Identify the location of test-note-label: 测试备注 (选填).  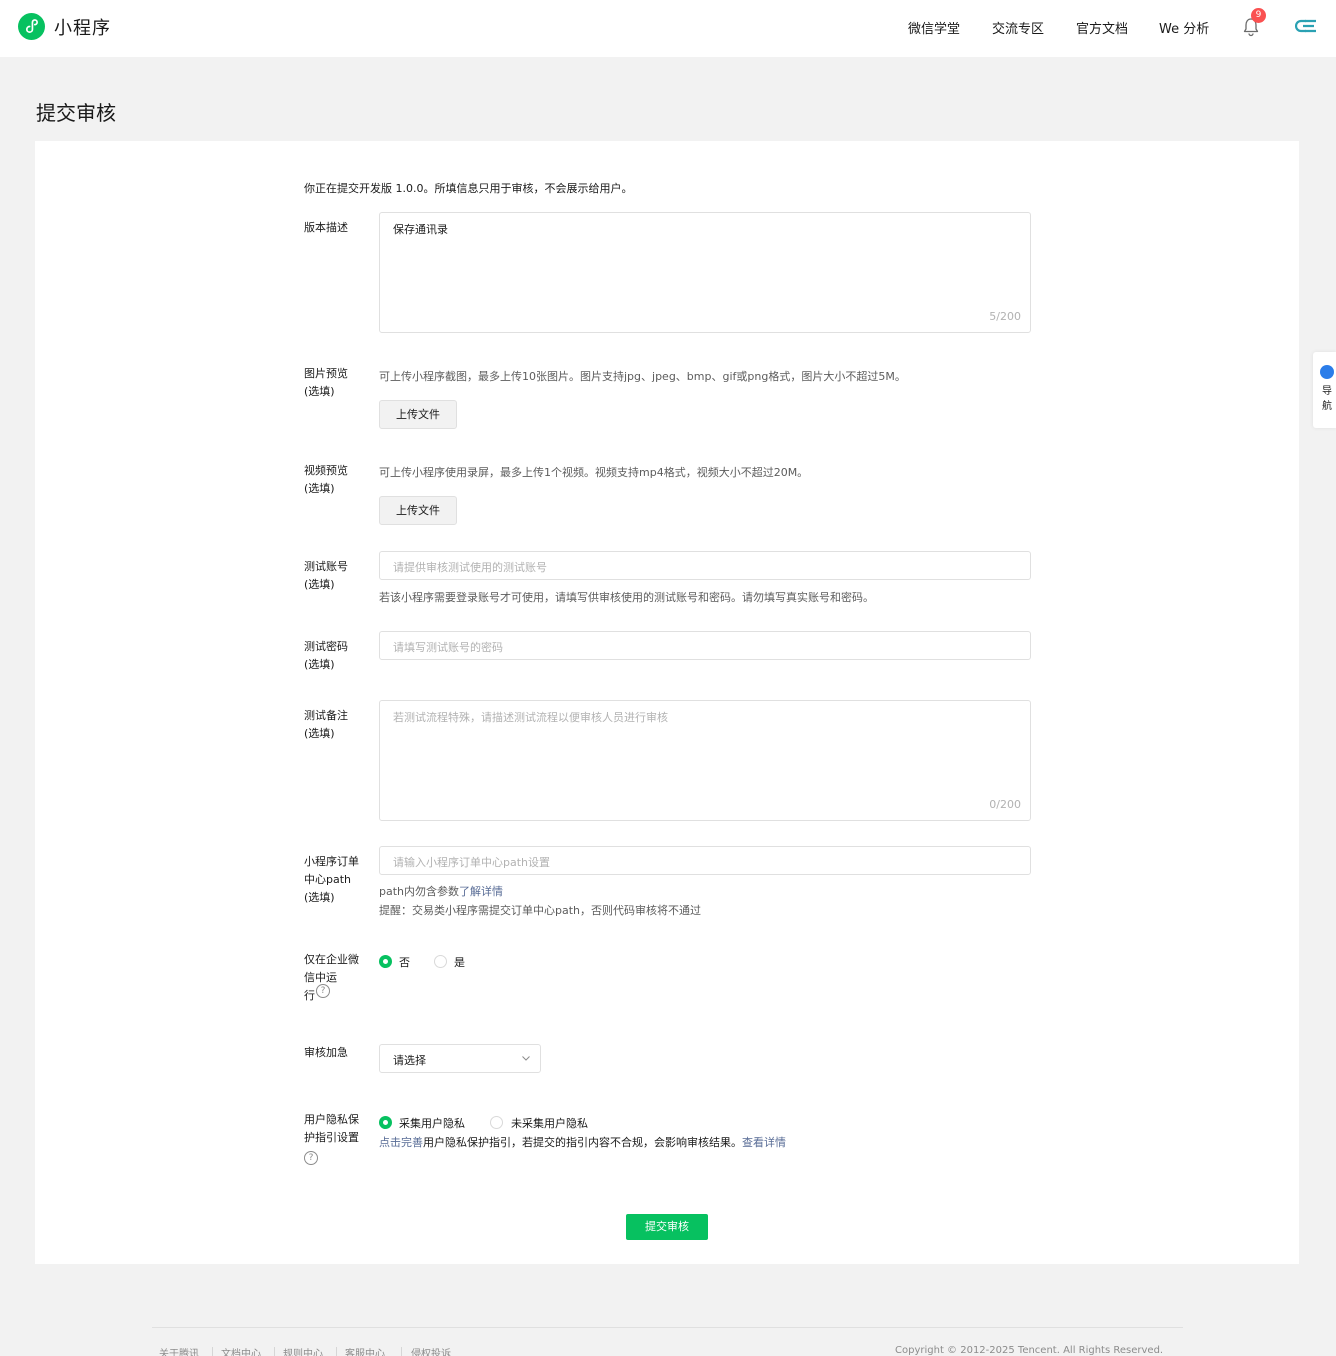
(335, 725).